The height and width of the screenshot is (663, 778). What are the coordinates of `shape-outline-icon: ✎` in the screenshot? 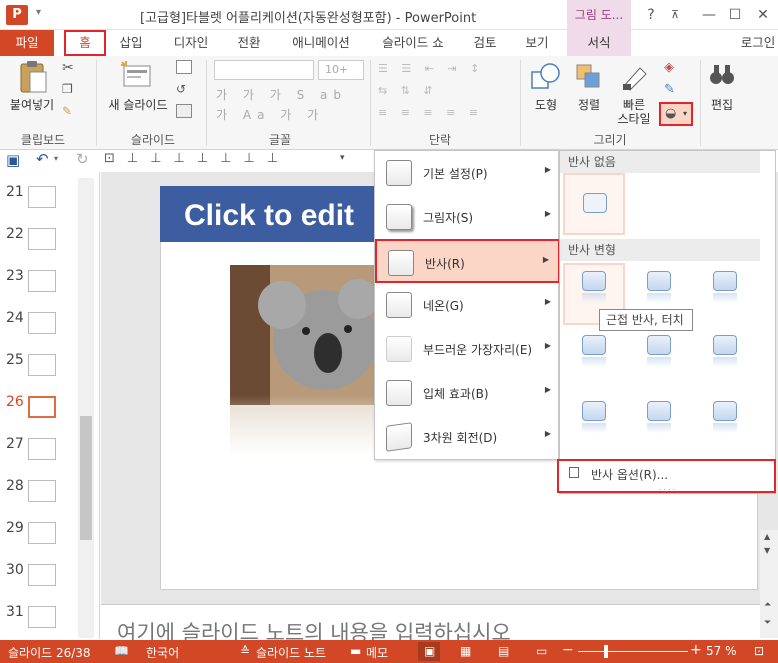 It's located at (674, 90).